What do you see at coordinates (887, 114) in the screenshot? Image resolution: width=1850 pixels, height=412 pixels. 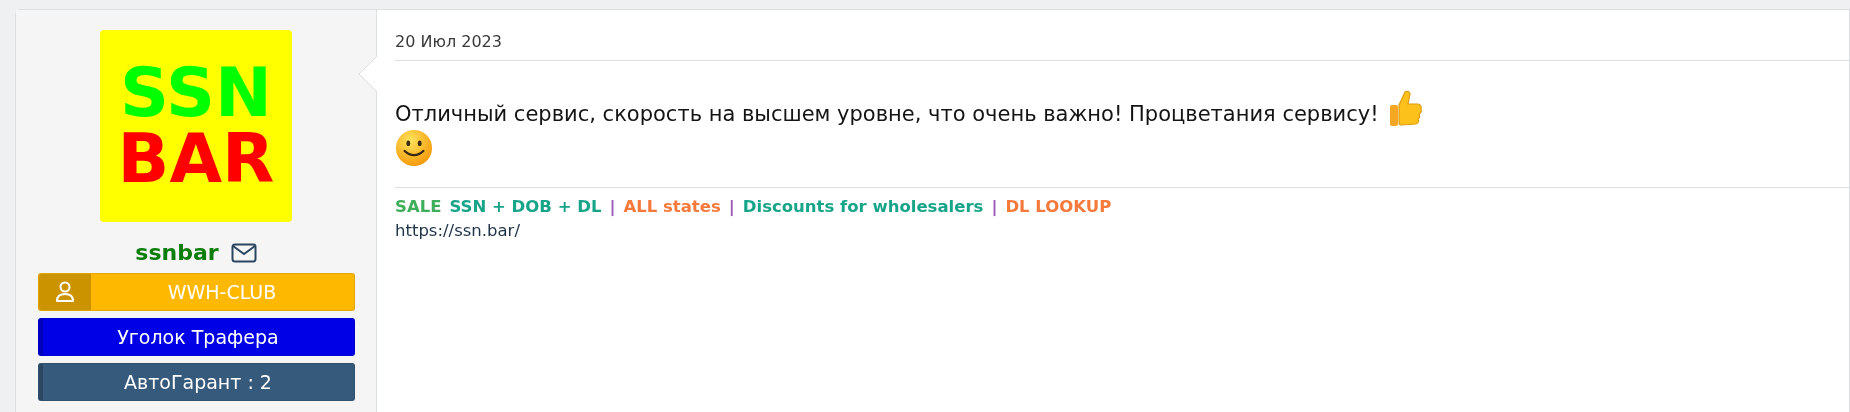 I see `post-message: Отличный сервис, скорость на высшем уровне, что очень важно! Процветания сервису!` at bounding box center [887, 114].